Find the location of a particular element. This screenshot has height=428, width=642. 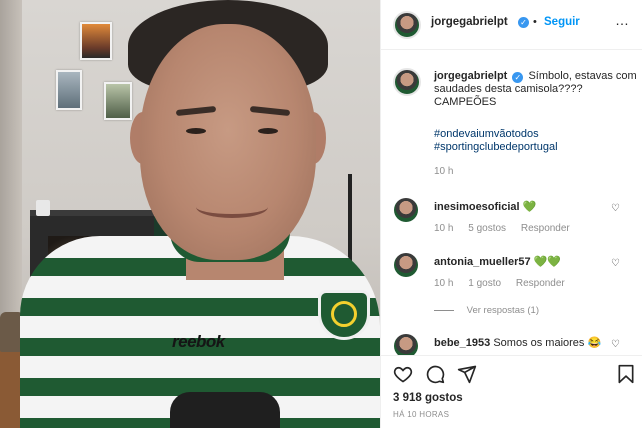

heart-icon is located at coordinates (403, 374).